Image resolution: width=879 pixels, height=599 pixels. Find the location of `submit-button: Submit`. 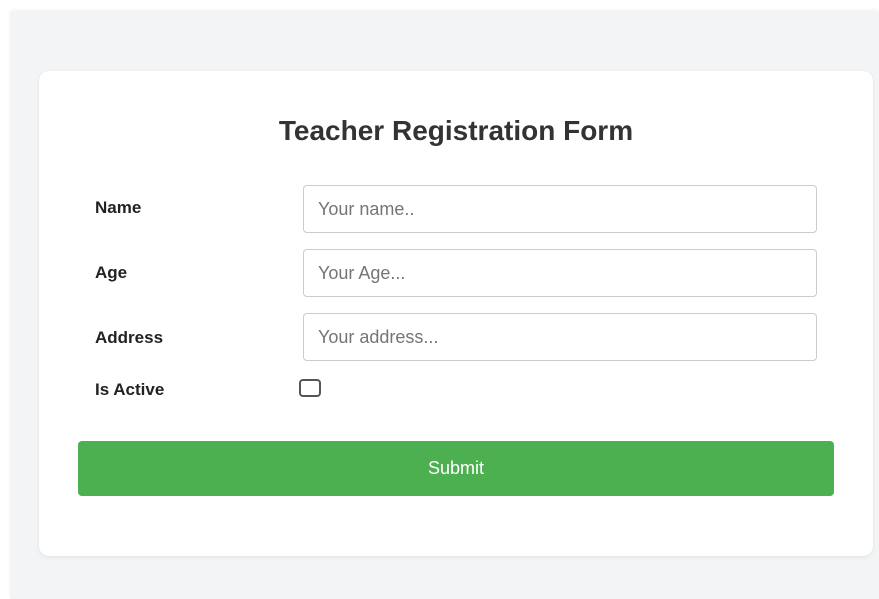

submit-button: Submit is located at coordinates (456, 468).